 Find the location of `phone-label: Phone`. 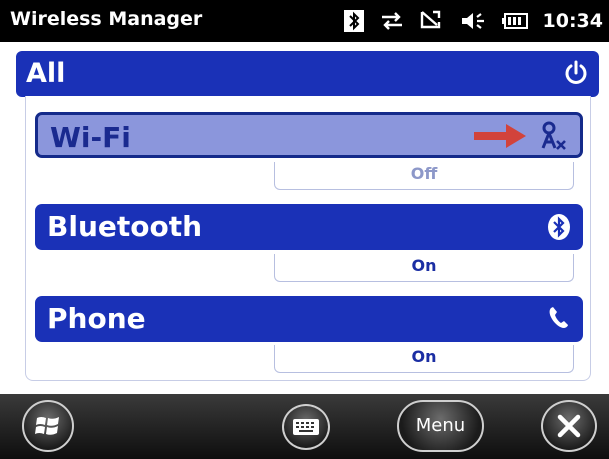

phone-label: Phone is located at coordinates (96, 318).